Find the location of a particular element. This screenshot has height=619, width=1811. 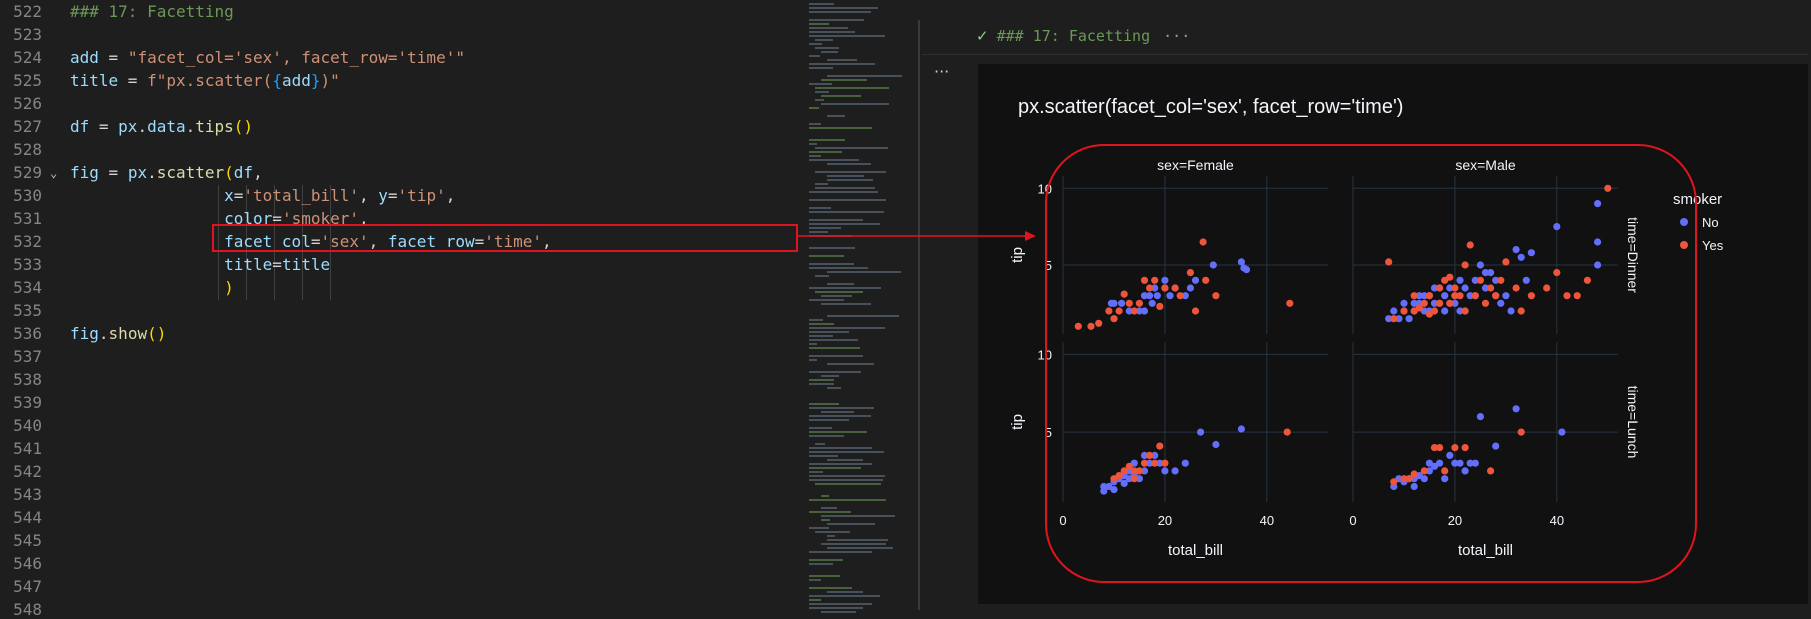

code-token: , is located at coordinates (369, 195).